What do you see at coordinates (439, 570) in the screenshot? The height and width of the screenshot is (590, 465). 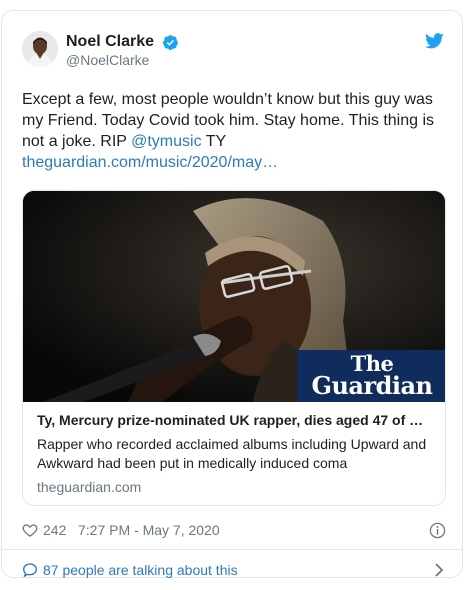 I see `chevron-right-icon` at bounding box center [439, 570].